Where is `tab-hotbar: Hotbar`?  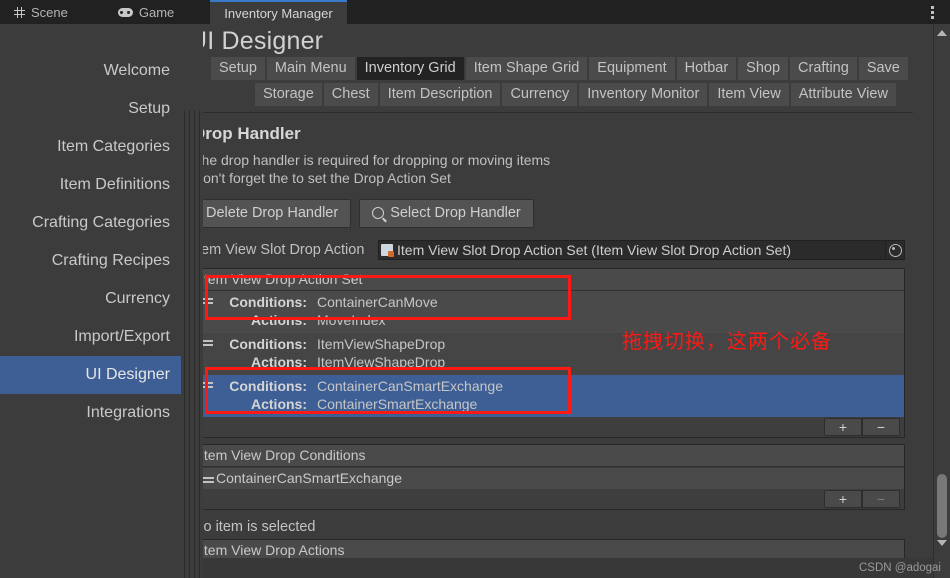 tab-hotbar: Hotbar is located at coordinates (706, 68).